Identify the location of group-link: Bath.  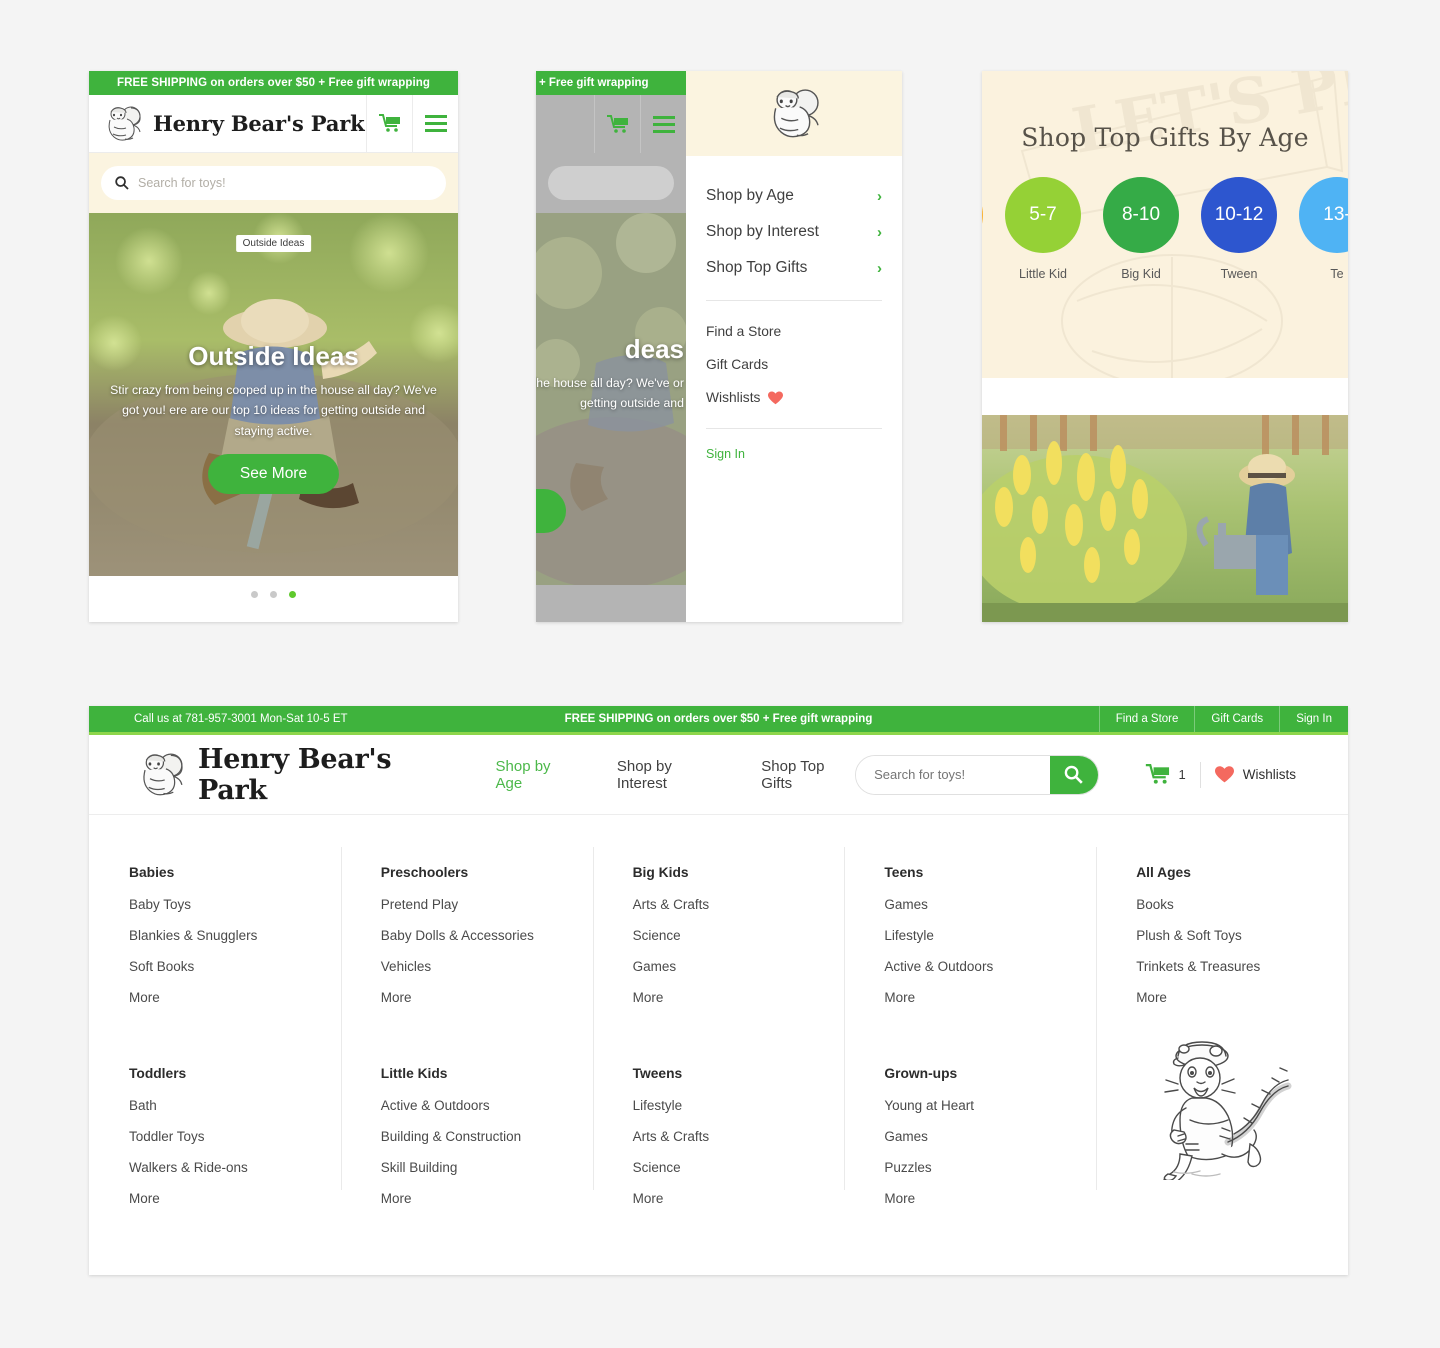
(235, 1105).